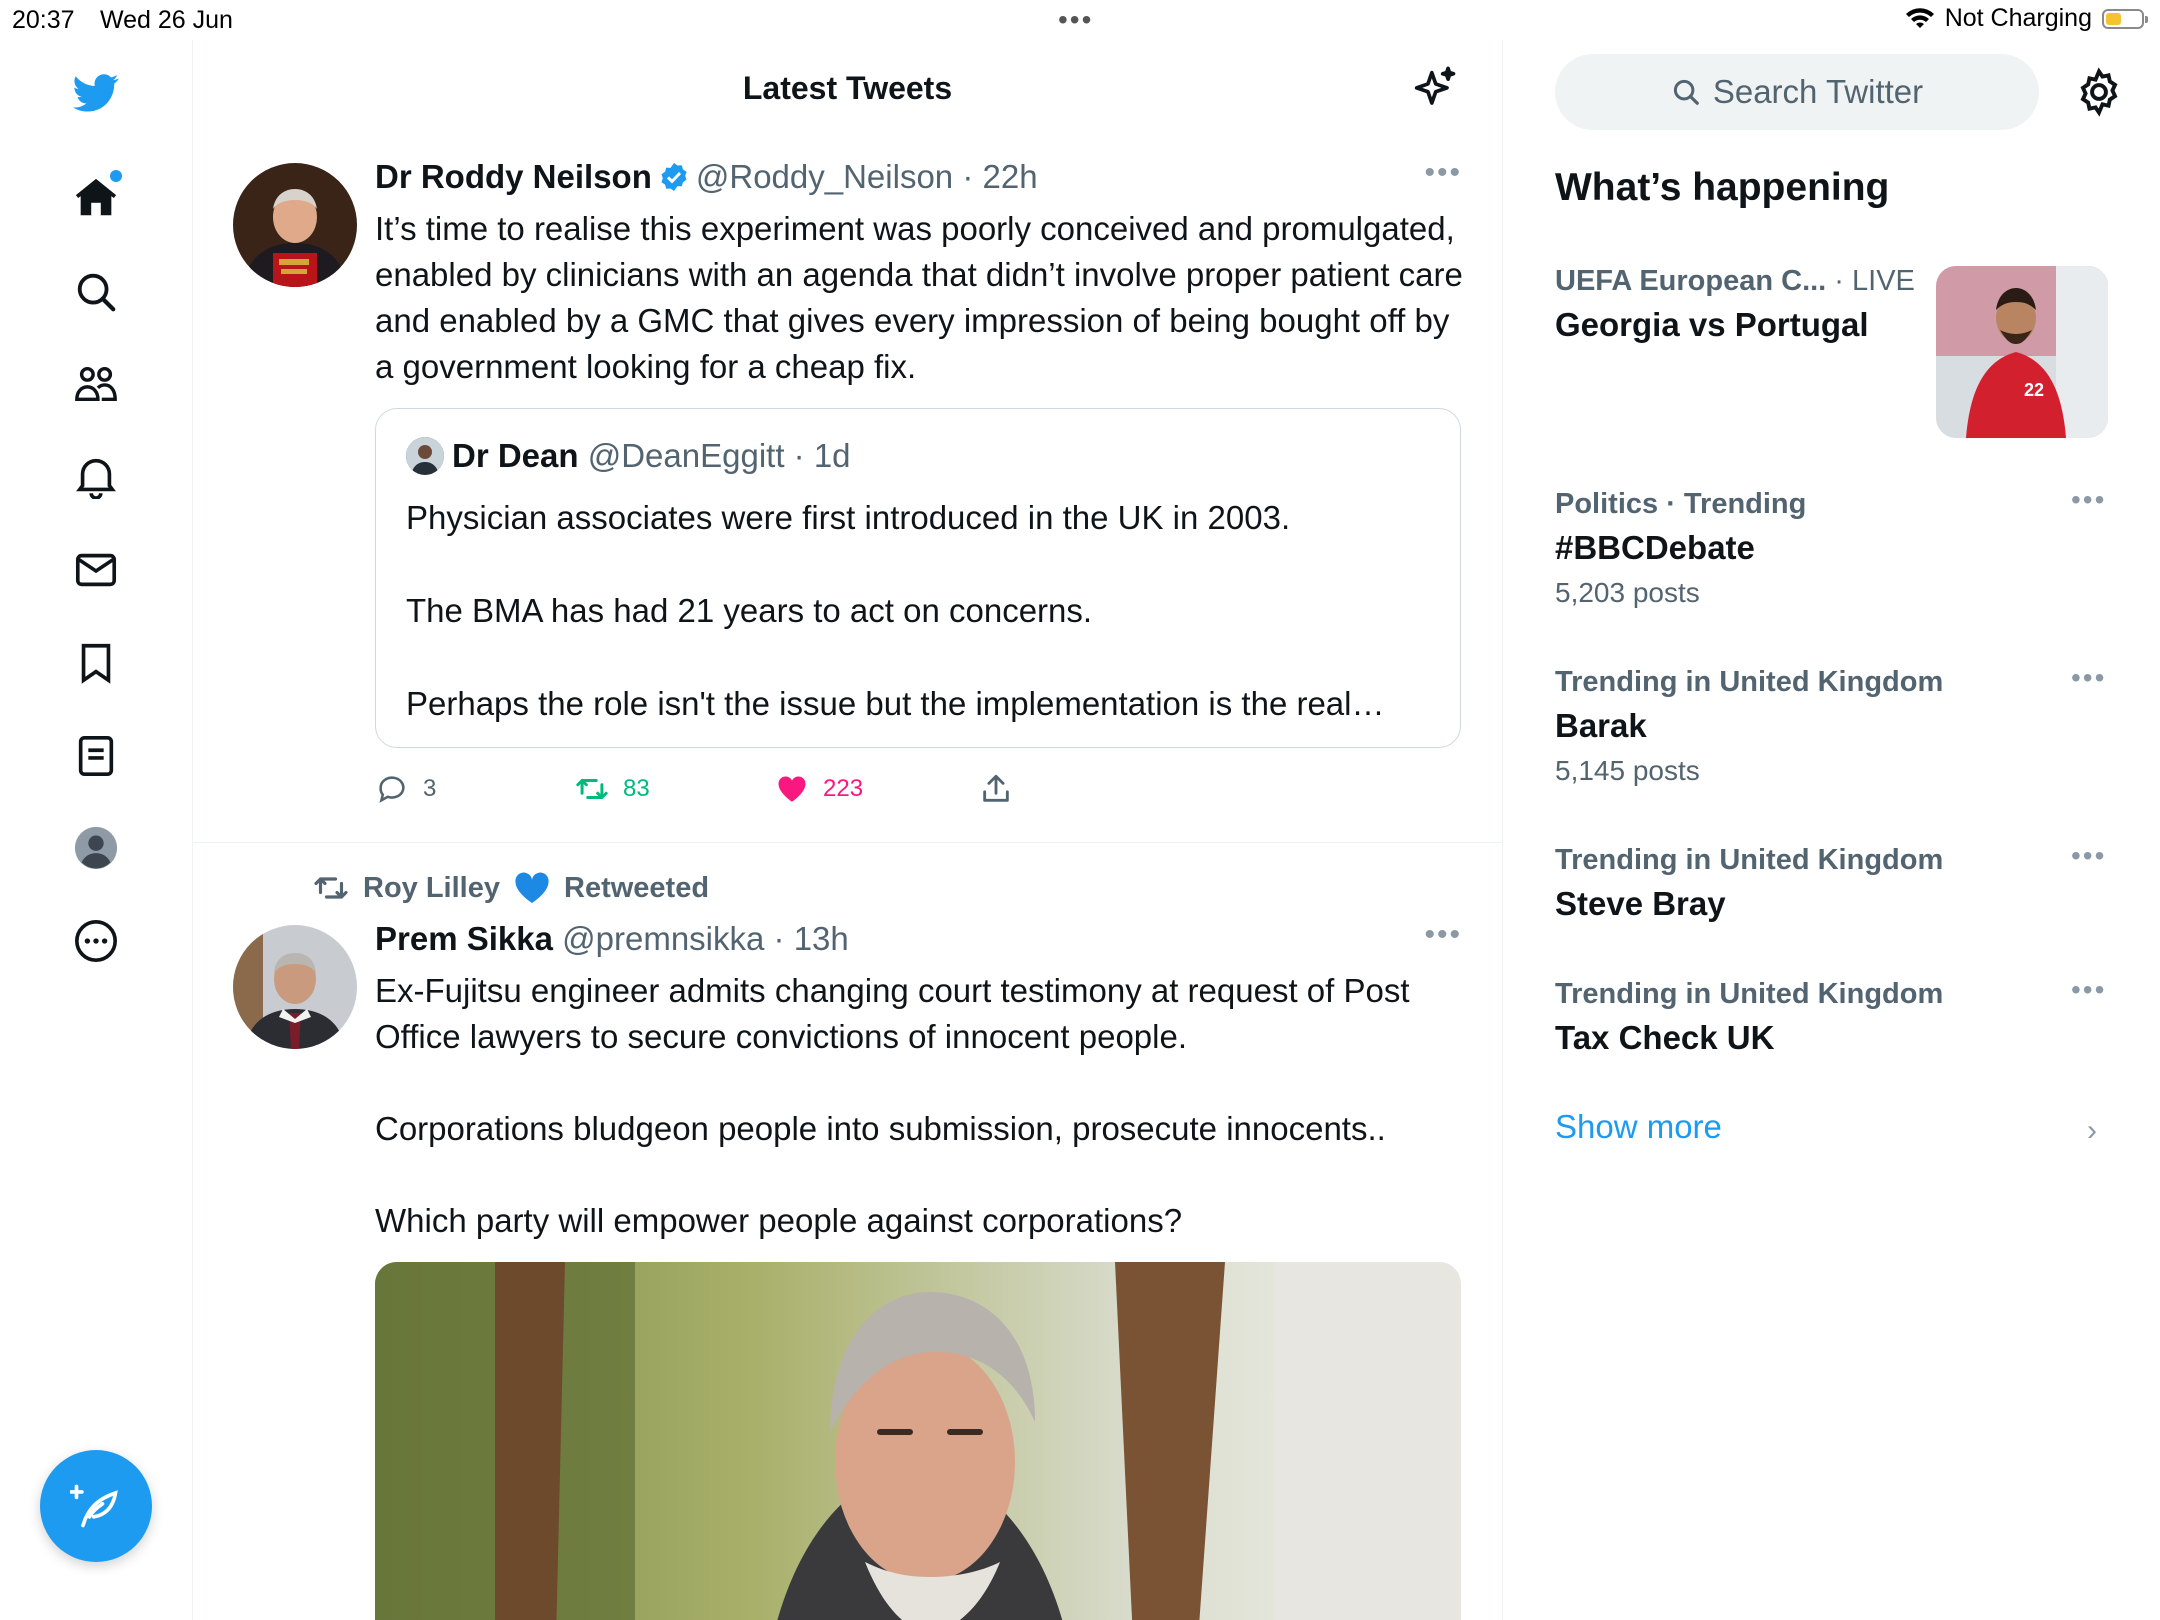 Image resolution: width=2160 pixels, height=1620 pixels. I want to click on quoted-author-handle: @DeanEggitt, so click(686, 455).